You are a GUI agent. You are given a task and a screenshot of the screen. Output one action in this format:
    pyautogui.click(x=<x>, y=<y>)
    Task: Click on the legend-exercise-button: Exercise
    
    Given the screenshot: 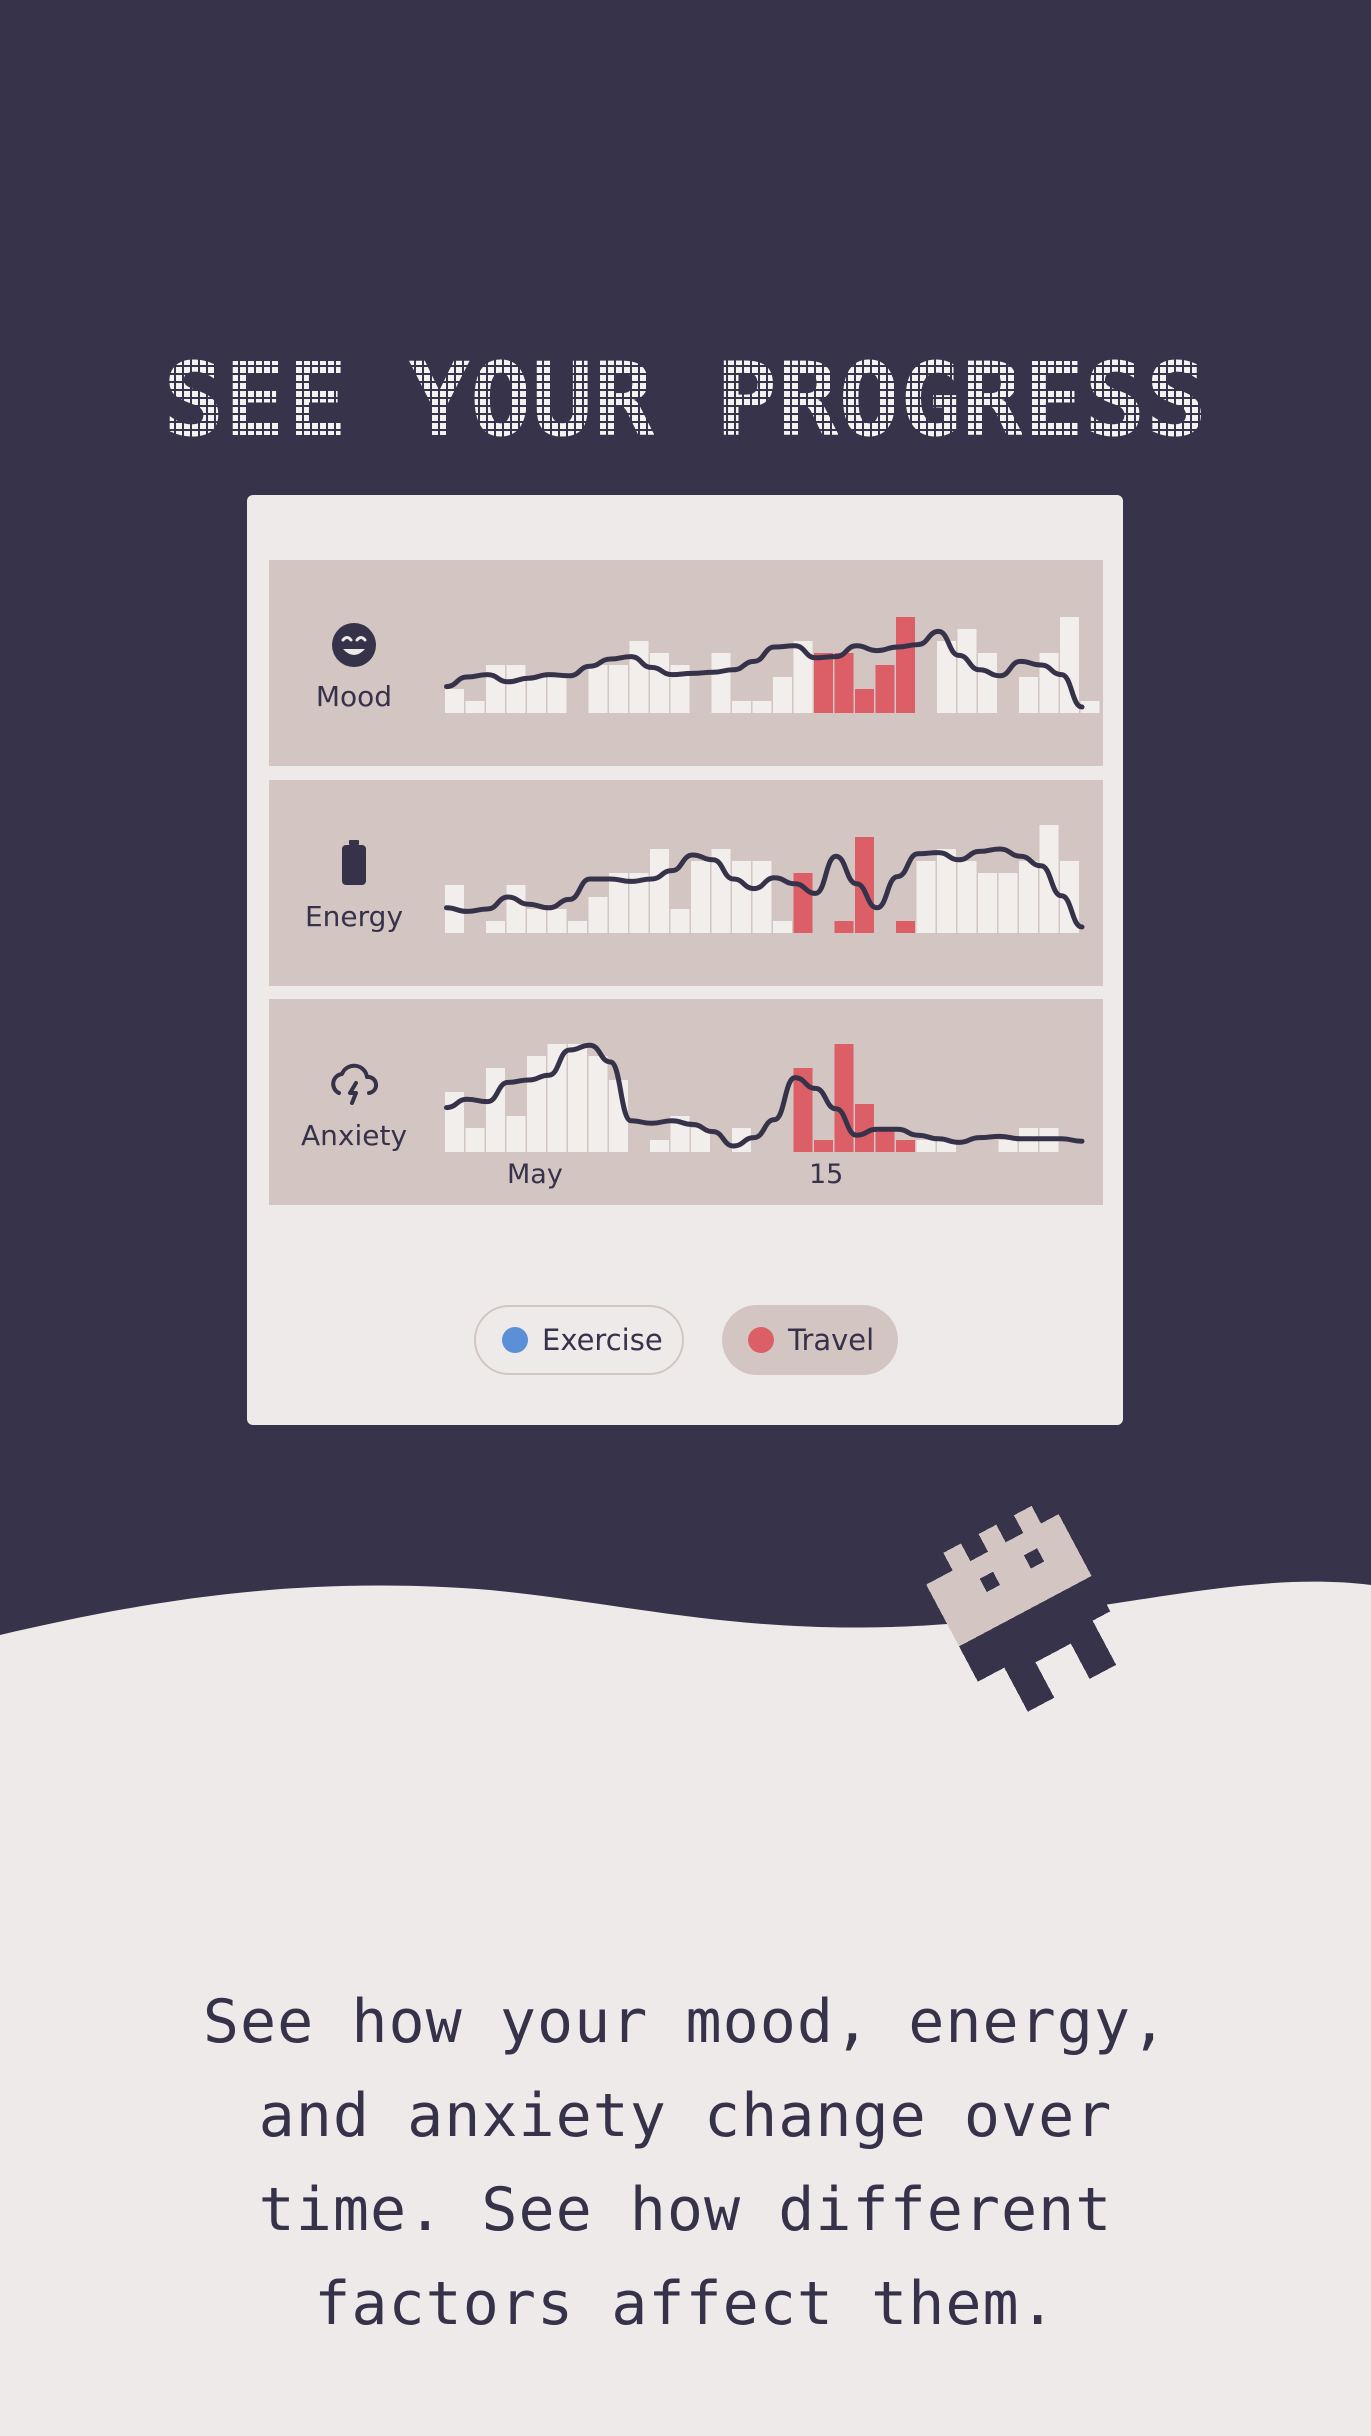 What is the action you would take?
    pyautogui.click(x=579, y=1340)
    